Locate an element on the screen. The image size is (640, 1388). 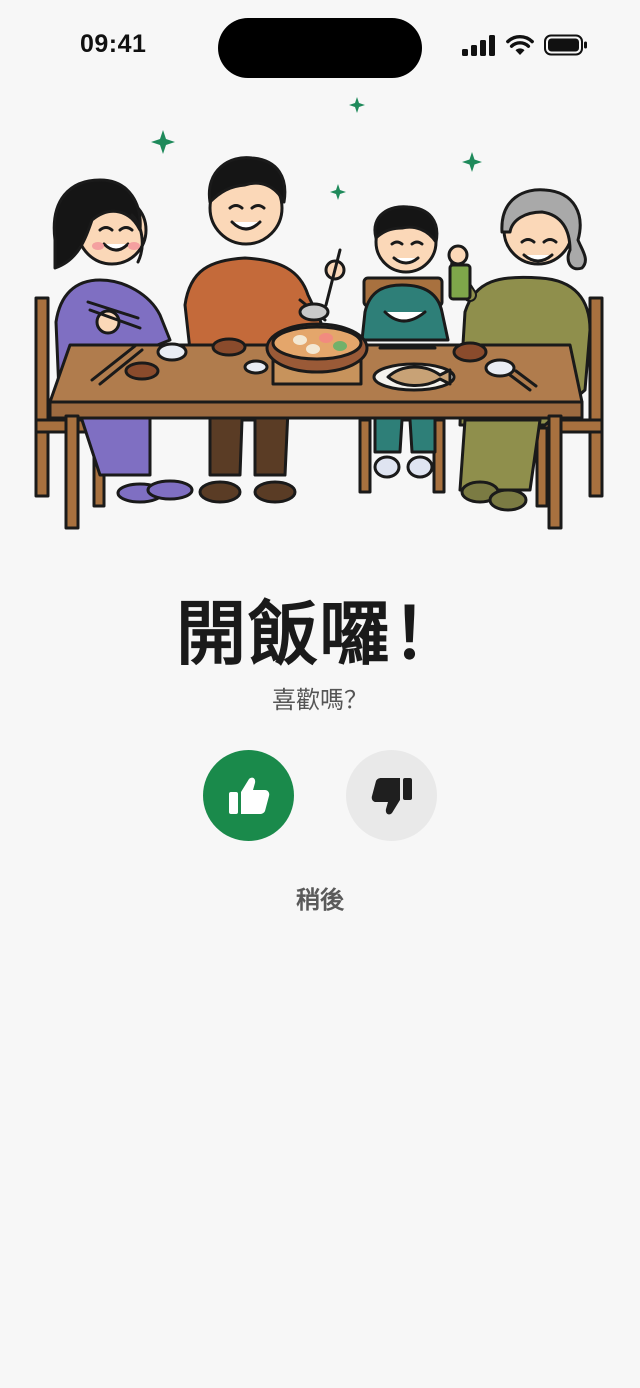
thumbs-up-icon is located at coordinates (248, 795).